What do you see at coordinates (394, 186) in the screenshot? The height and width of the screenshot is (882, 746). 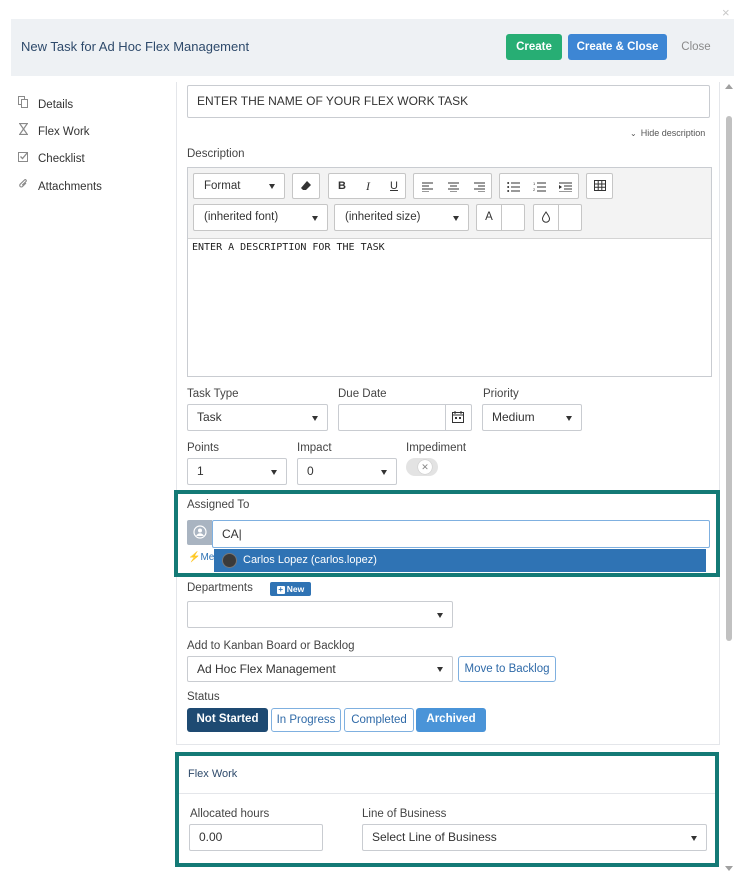 I see `underline-button: U` at bounding box center [394, 186].